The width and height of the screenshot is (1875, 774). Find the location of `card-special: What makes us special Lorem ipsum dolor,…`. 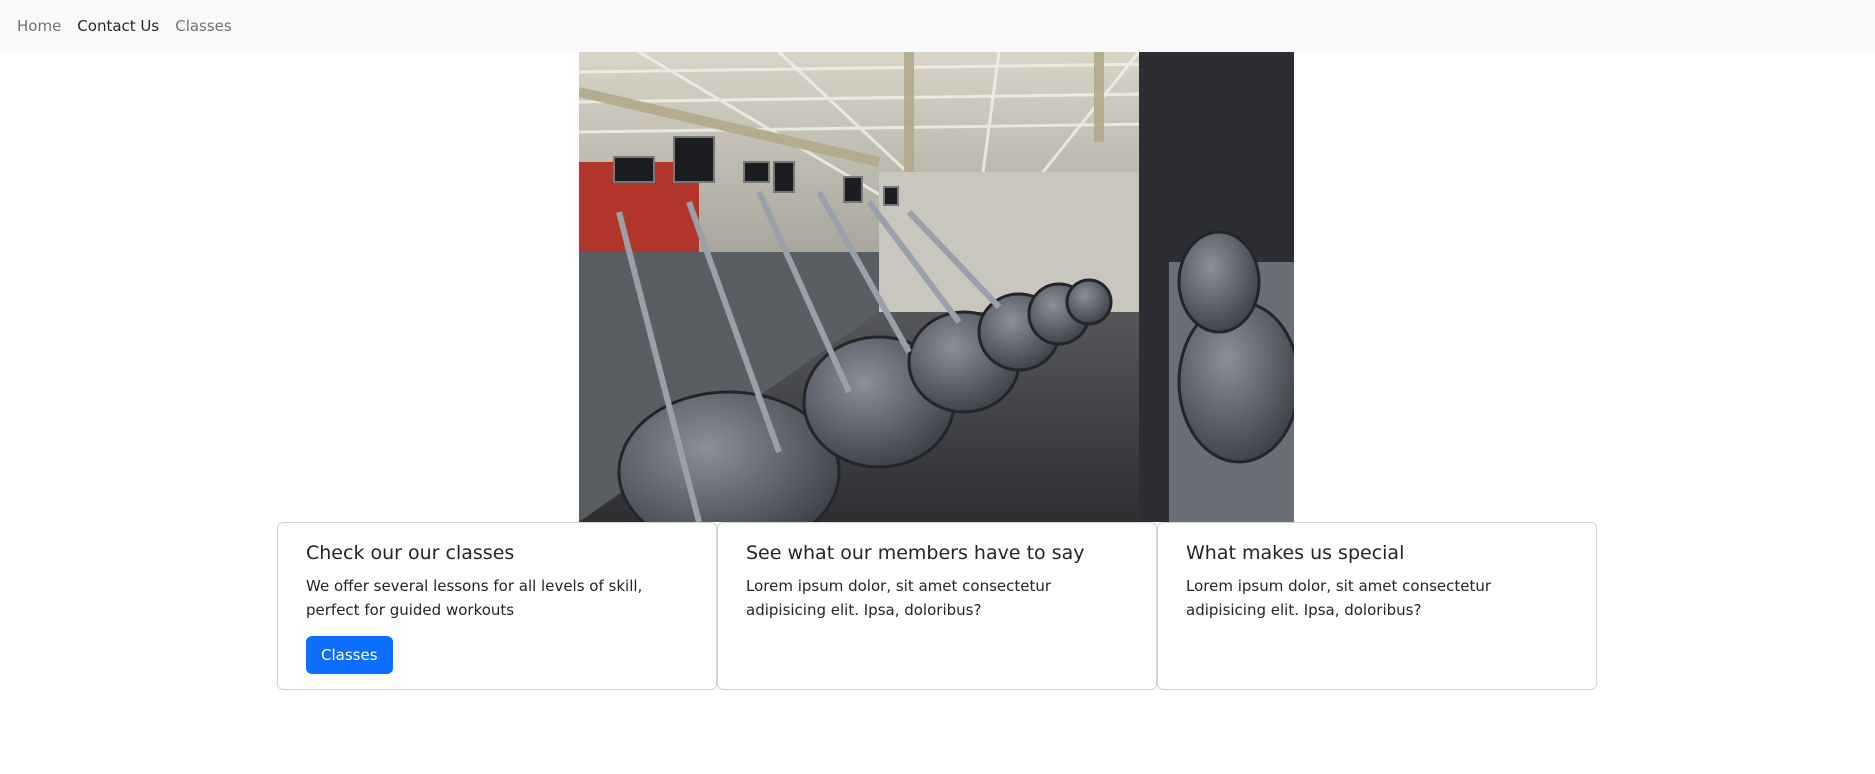

card-special: What makes us special Lorem ipsum dolor,… is located at coordinates (1377, 606).